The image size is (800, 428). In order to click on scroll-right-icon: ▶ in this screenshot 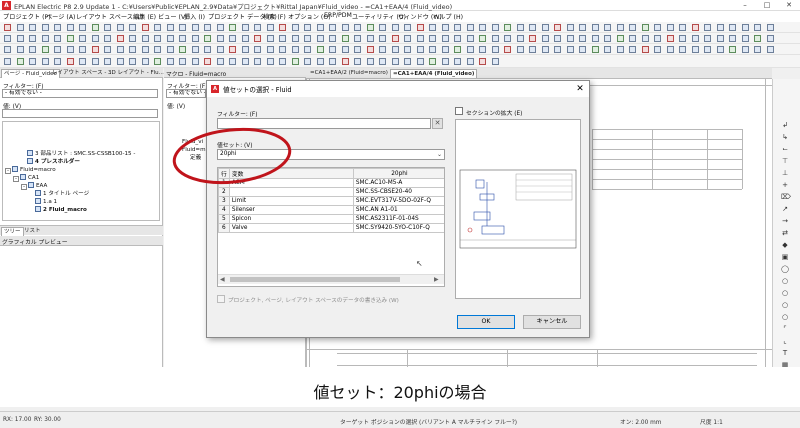, I will do `click(436, 279)`.